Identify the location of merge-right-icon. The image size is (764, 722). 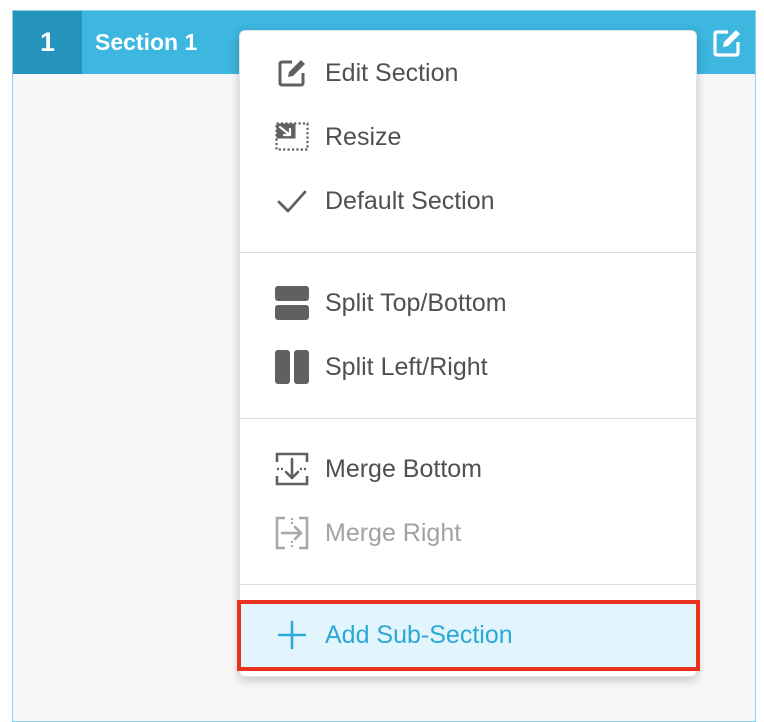
(292, 533).